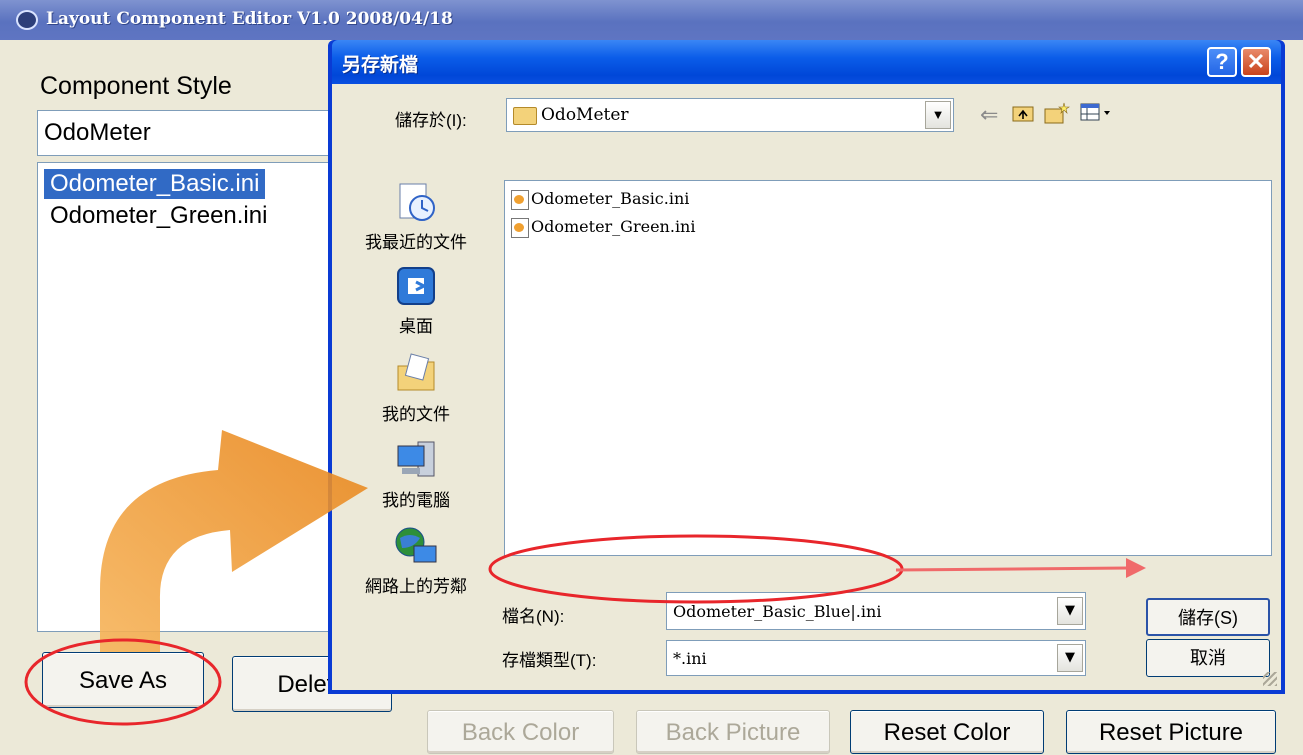 This screenshot has height=755, width=1303. I want to click on app-logo-icon, so click(27, 20).